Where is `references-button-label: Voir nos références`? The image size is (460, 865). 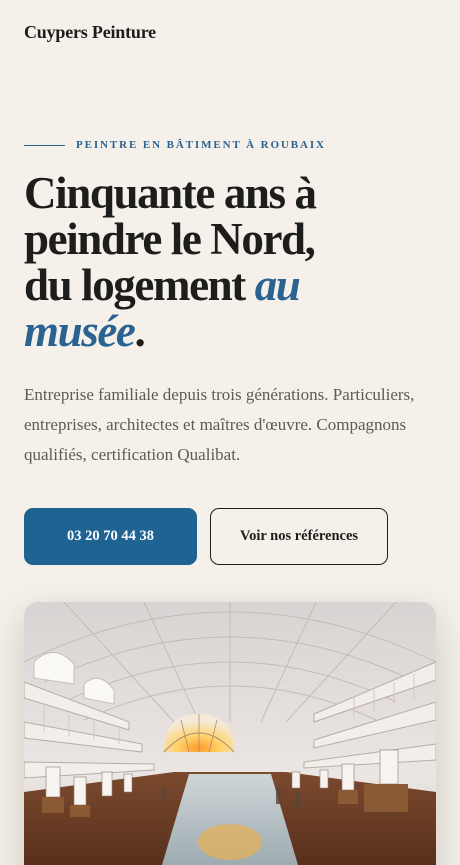
references-button-label: Voir nos références is located at coordinates (299, 536).